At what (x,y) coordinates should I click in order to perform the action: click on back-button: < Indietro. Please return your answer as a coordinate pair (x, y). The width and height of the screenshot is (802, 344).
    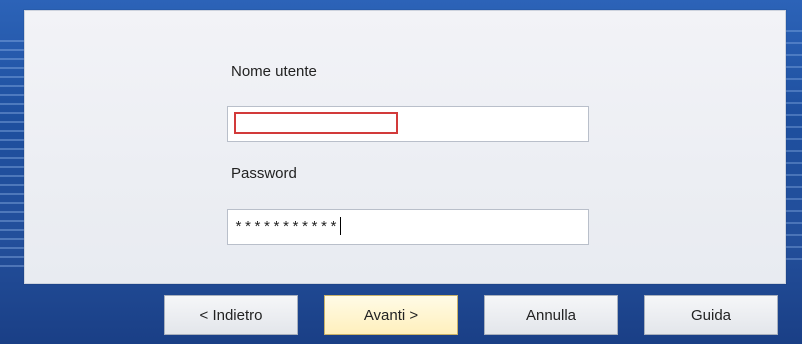
    Looking at the image, I should click on (231, 315).